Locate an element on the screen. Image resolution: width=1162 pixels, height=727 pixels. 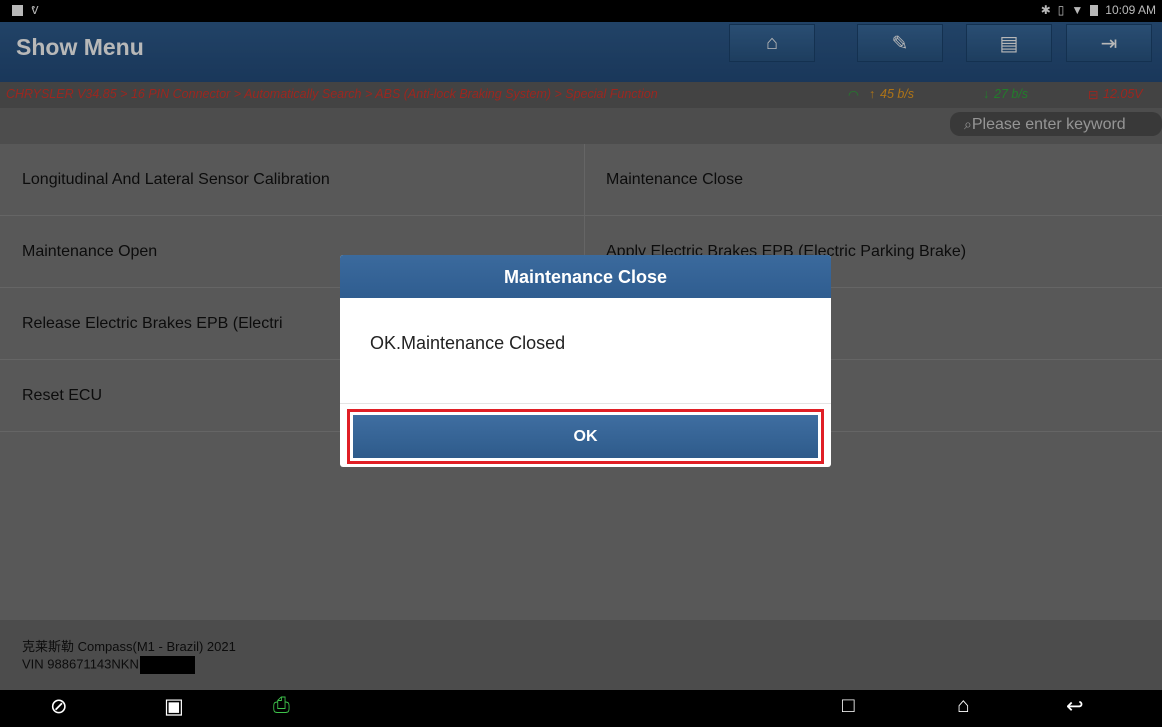
home-icon: ⌂ is located at coordinates (772, 42).